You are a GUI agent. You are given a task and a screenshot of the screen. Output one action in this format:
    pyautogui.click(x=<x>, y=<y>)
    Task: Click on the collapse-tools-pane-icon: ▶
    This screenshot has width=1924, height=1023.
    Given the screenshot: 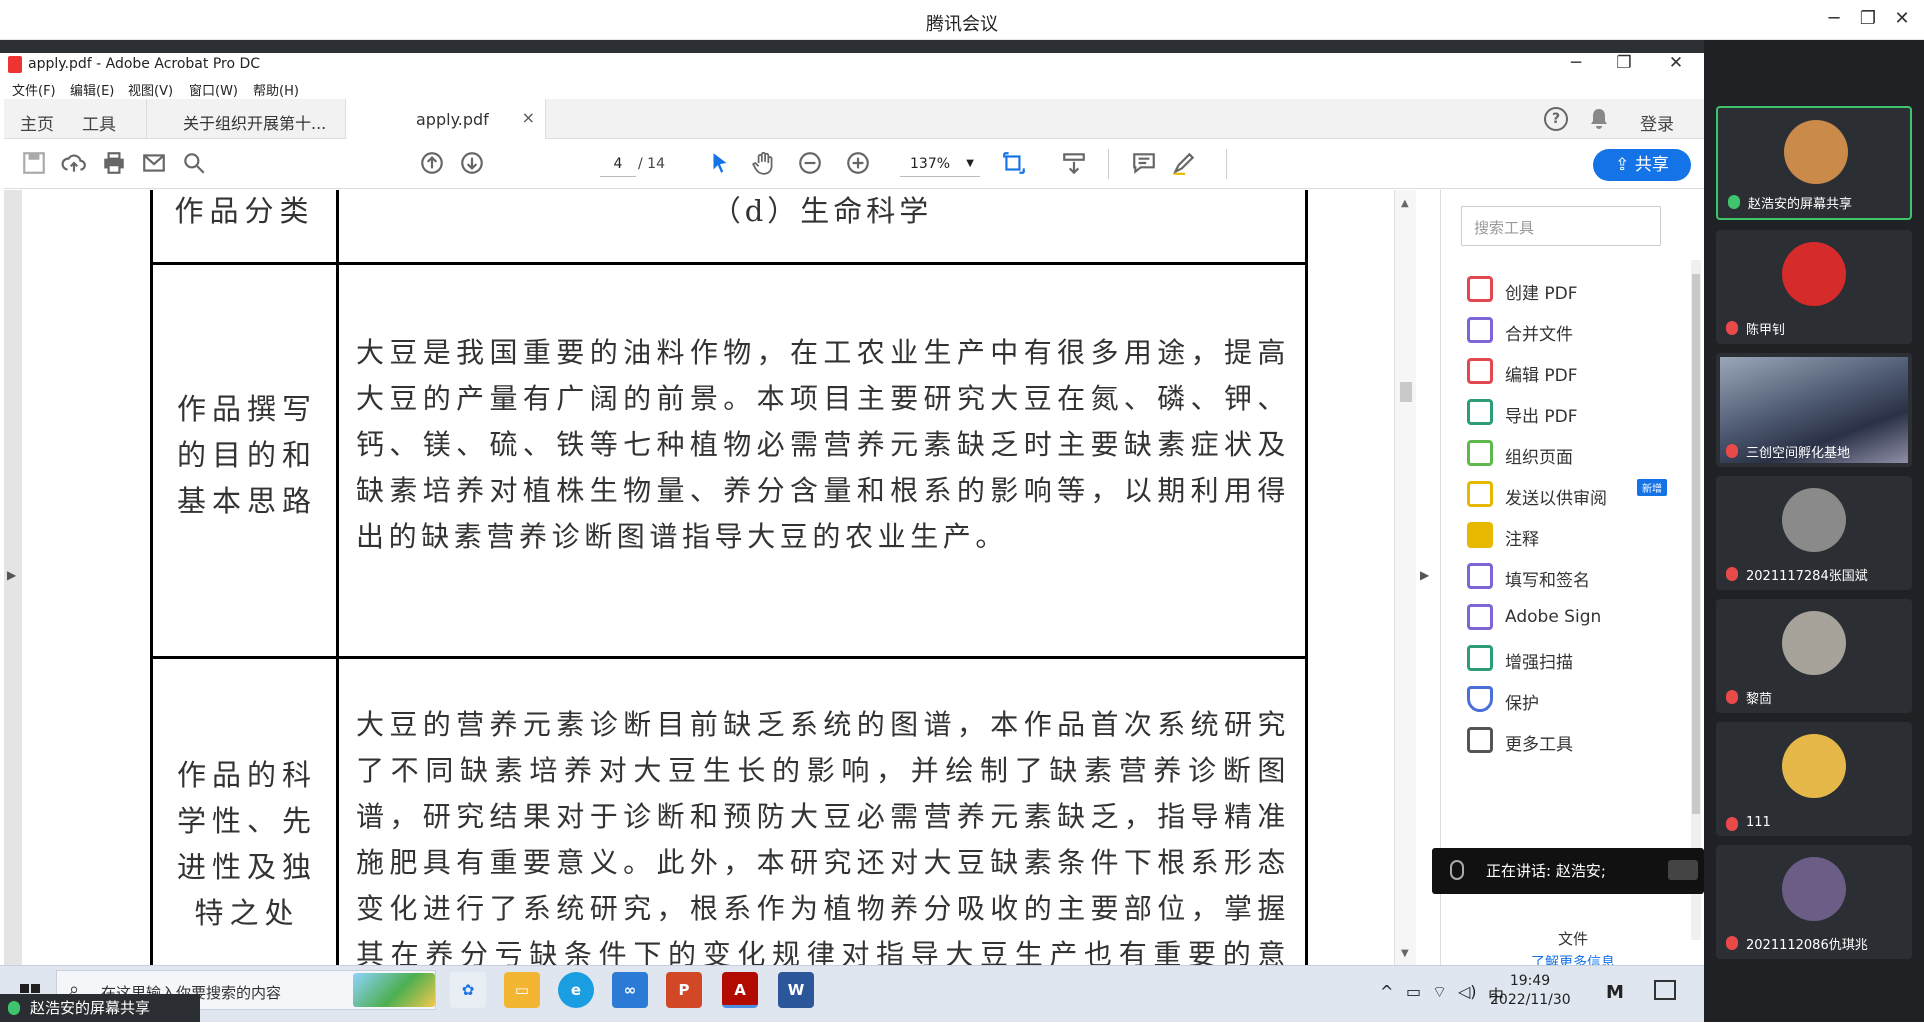 What is the action you would take?
    pyautogui.click(x=1424, y=575)
    